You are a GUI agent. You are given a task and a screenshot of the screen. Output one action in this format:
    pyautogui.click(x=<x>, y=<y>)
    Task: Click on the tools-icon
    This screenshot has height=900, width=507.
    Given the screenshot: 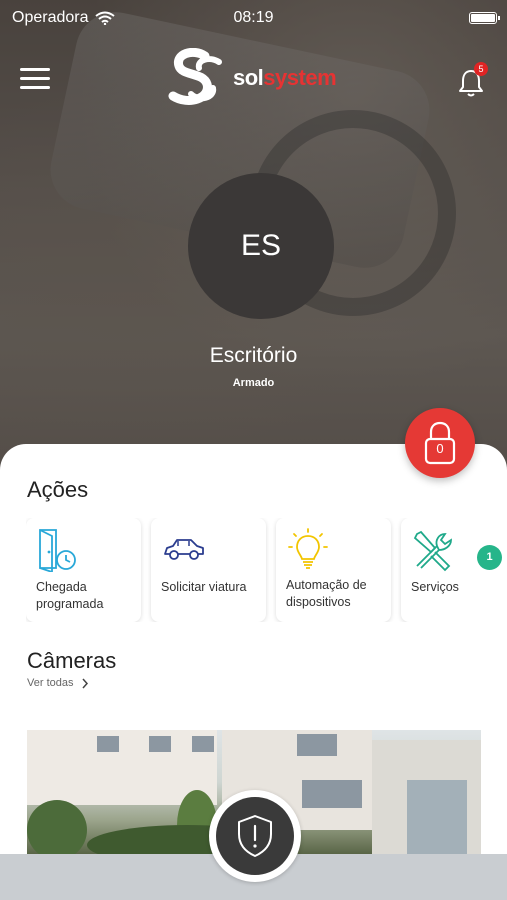 What is the action you would take?
    pyautogui.click(x=432, y=551)
    